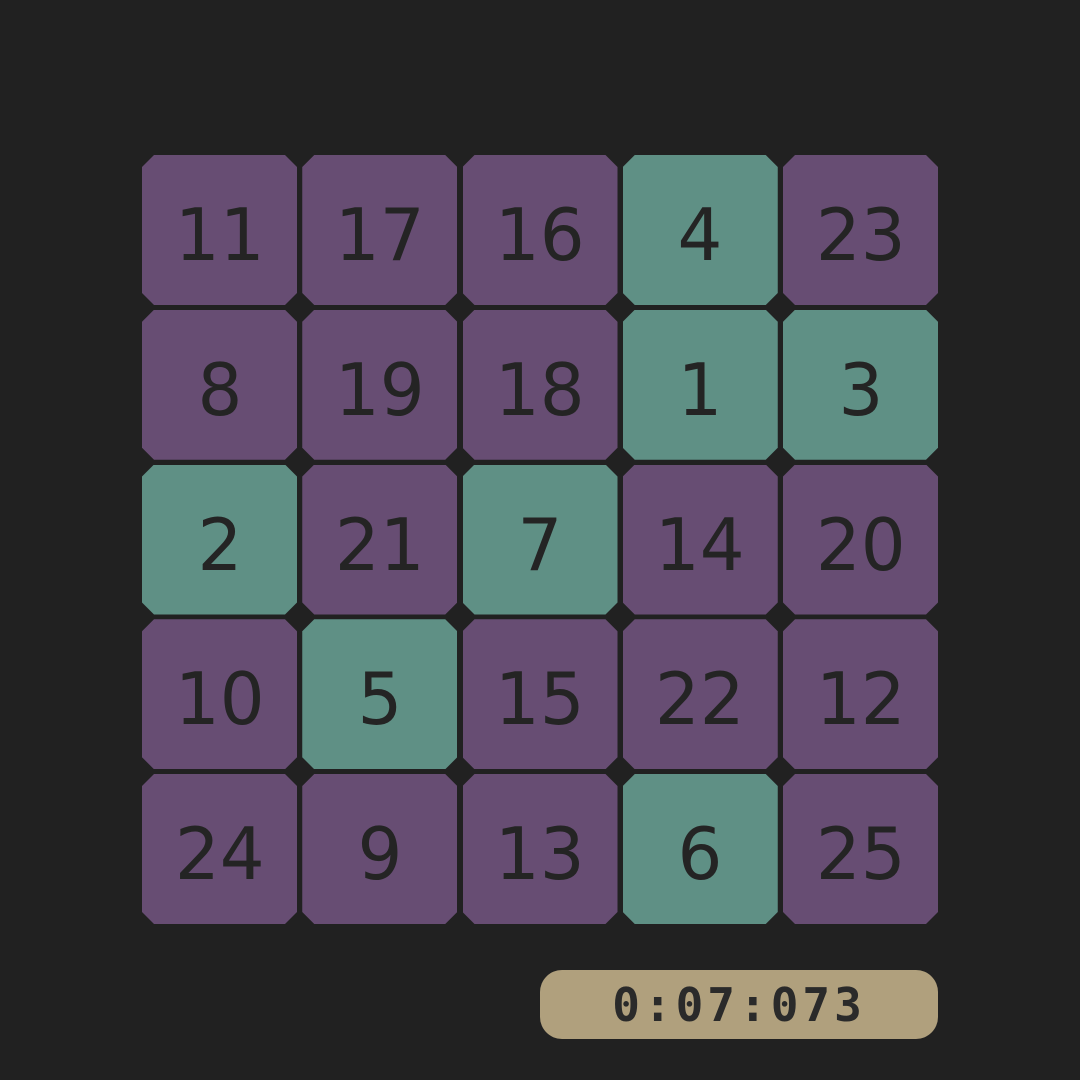 The image size is (1080, 1080). I want to click on tile-number: 23, so click(860, 235).